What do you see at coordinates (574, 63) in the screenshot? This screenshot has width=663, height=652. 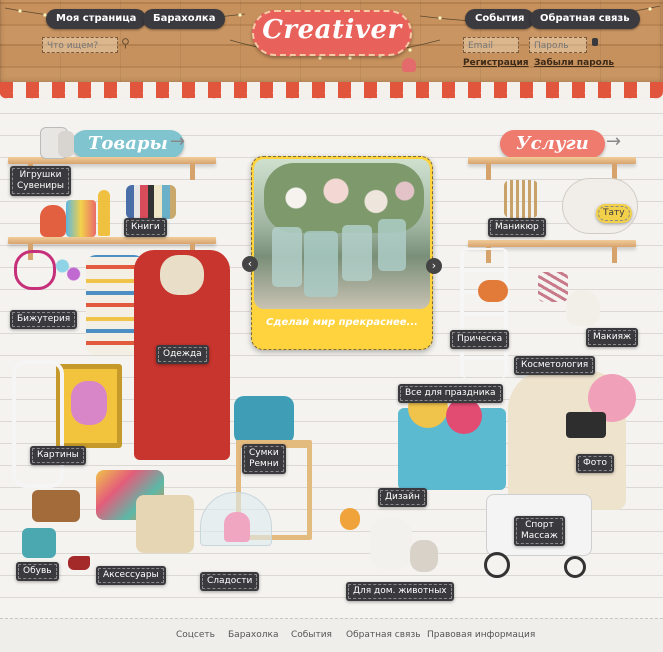 I see `forgot-password-link: Забыли пароль` at bounding box center [574, 63].